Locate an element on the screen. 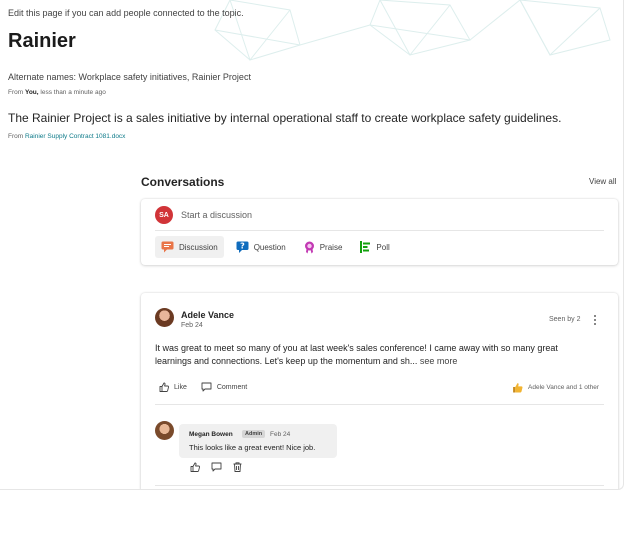 The image size is (629, 534). conversations-heading: Conversations is located at coordinates (183, 182).